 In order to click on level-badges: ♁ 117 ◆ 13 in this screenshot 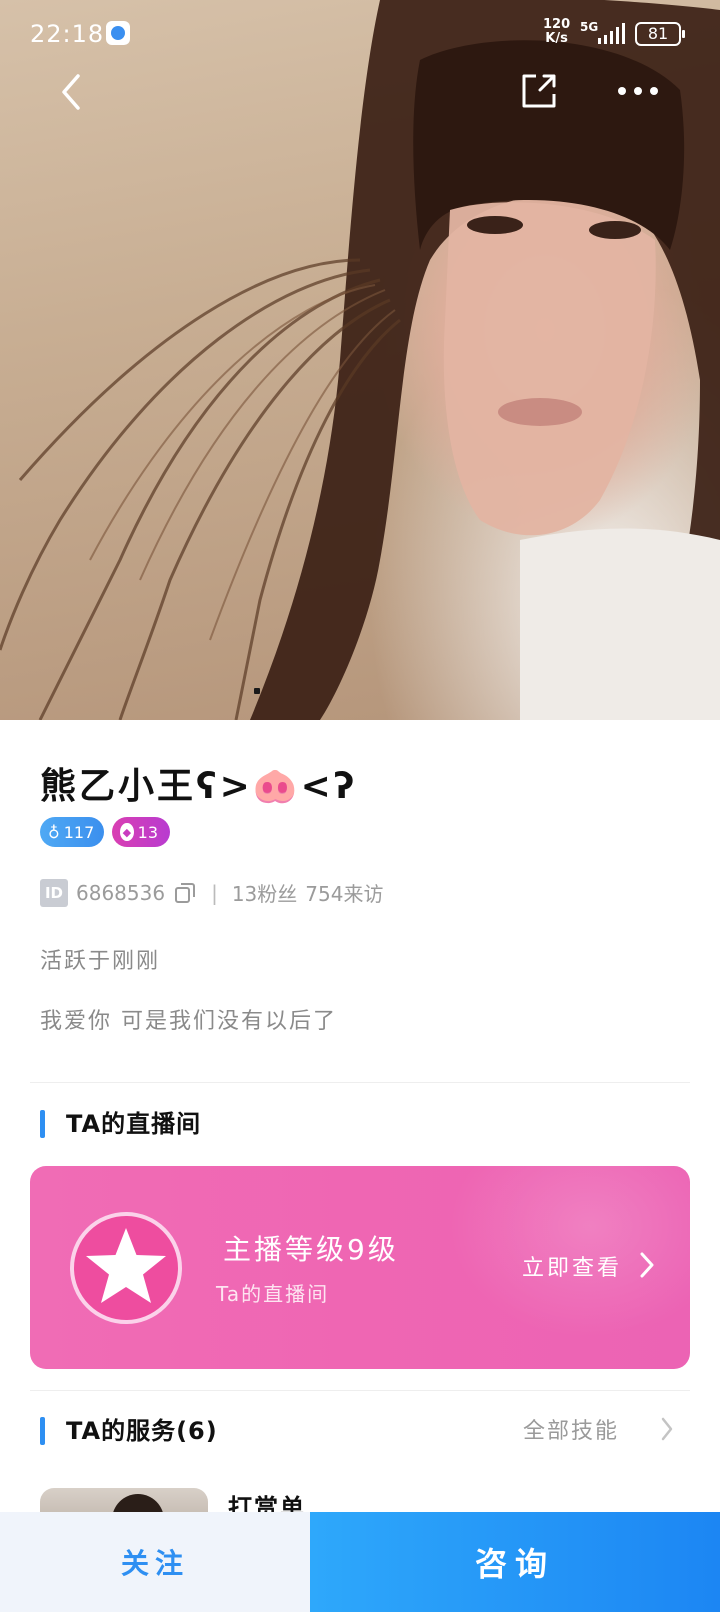, I will do `click(105, 832)`.